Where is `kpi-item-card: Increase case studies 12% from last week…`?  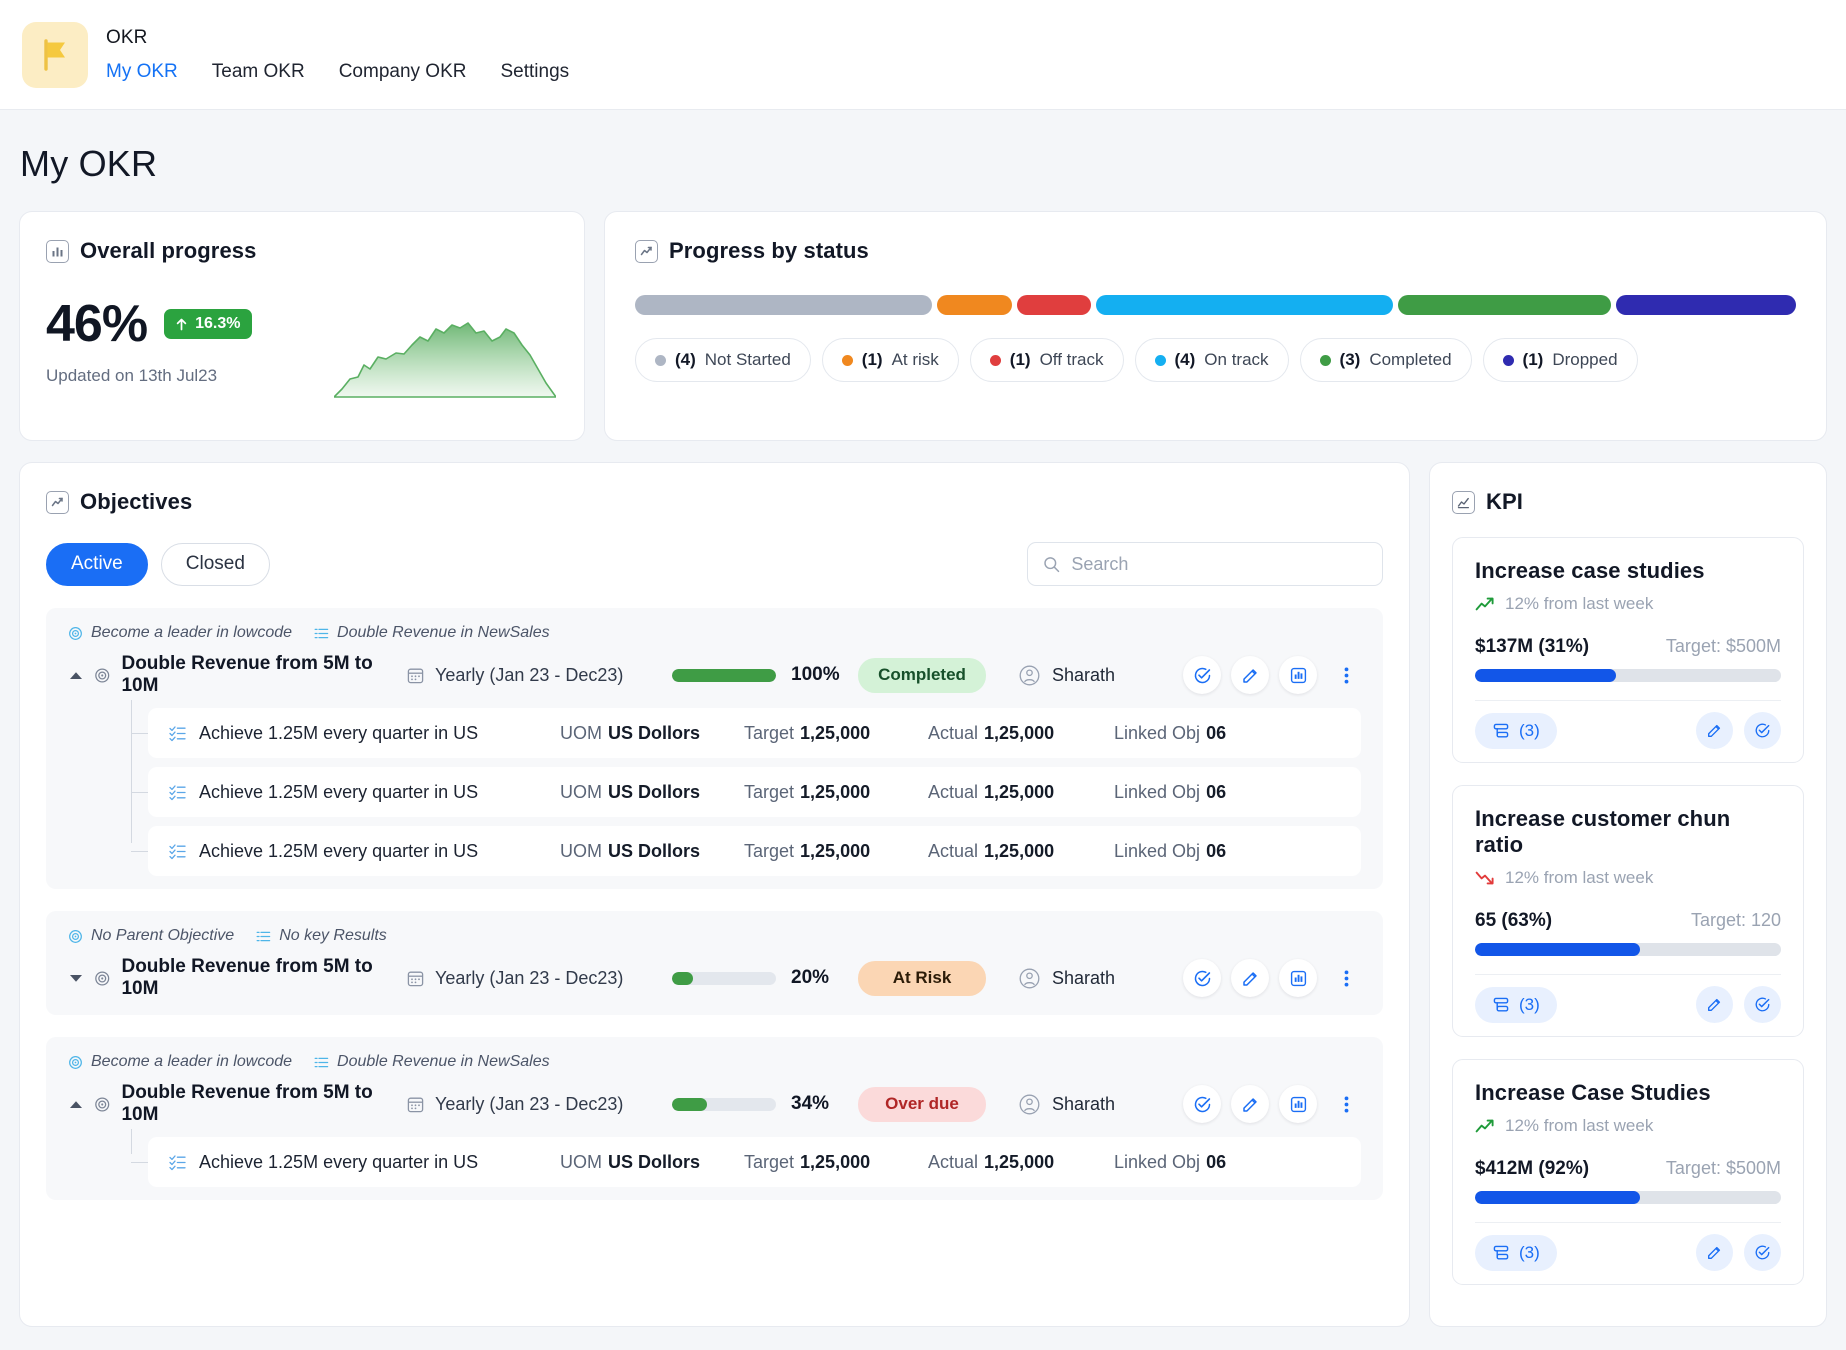 kpi-item-card: Increase case studies 12% from last week… is located at coordinates (1628, 650).